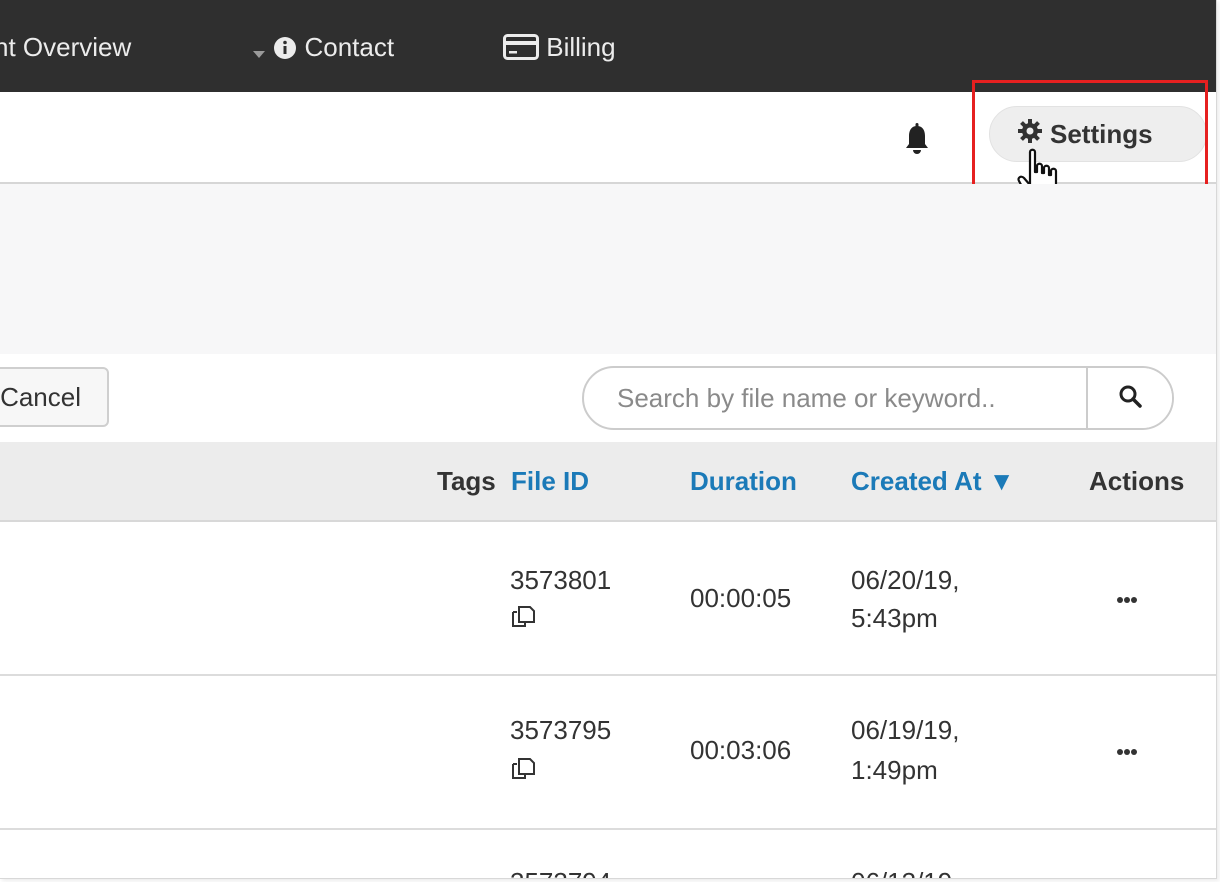 The image size is (1220, 882). What do you see at coordinates (550, 481) in the screenshot?
I see `column-header-file-id: File ID` at bounding box center [550, 481].